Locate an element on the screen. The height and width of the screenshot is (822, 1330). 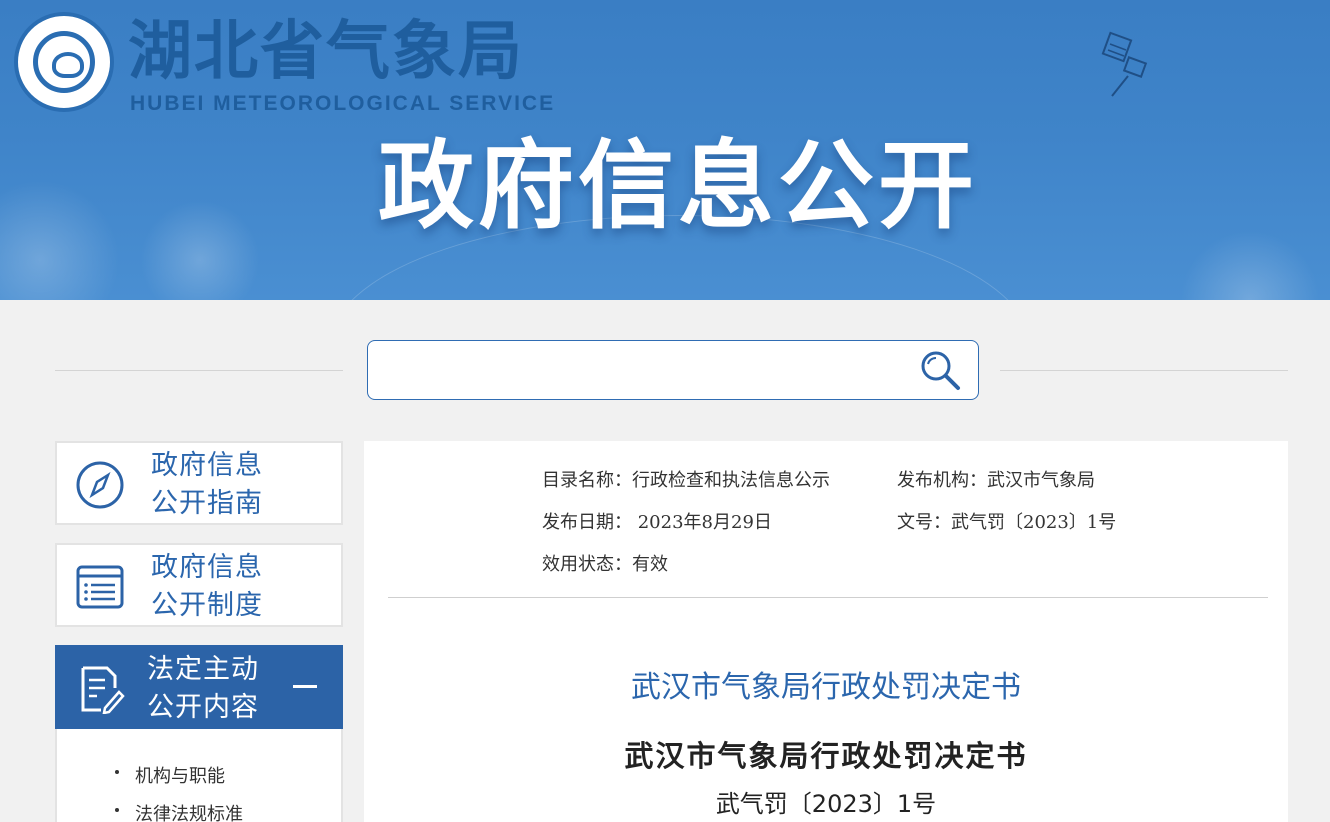
sidebar-item-label: 法定主动 公开内容 is located at coordinates (203, 688).